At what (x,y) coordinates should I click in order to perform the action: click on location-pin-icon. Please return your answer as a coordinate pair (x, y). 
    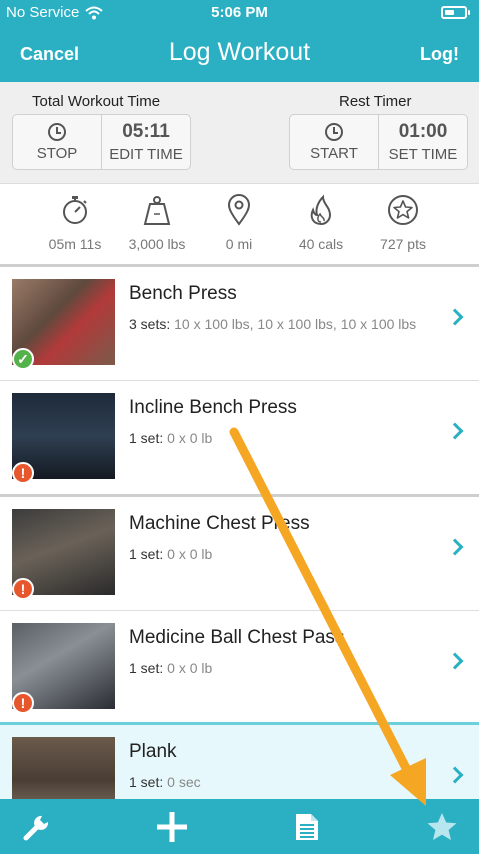
    Looking at the image, I should click on (239, 210).